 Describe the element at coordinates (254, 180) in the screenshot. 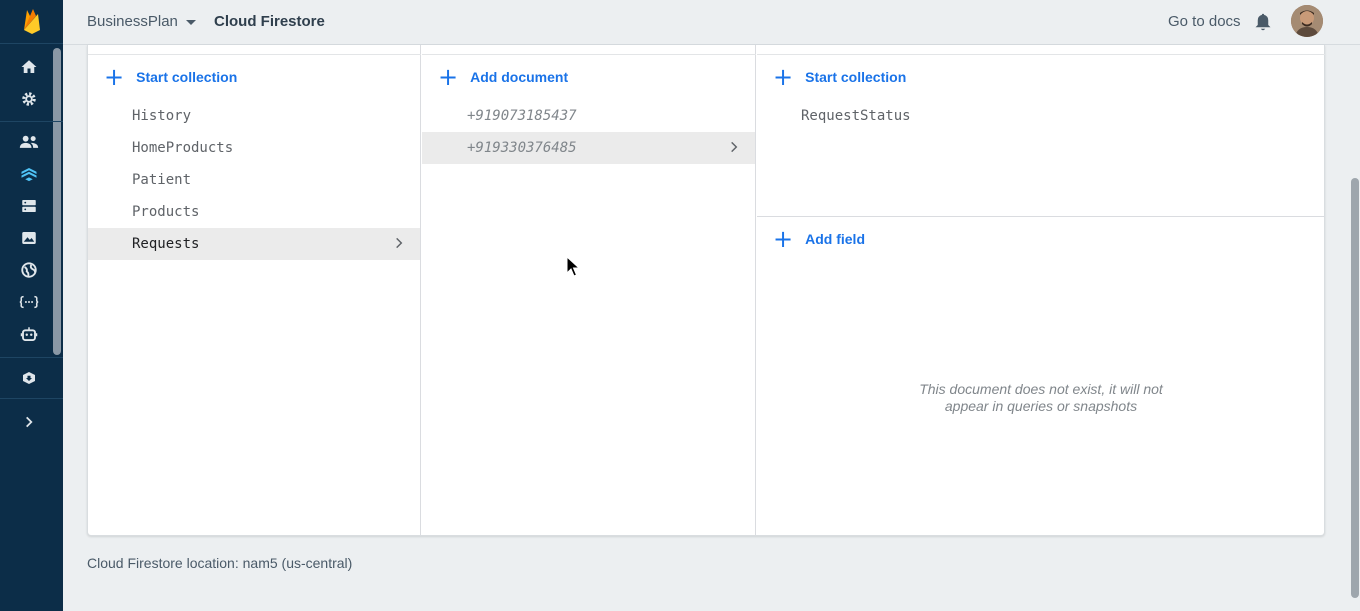

I see `collection-item-patient: Patient` at that location.